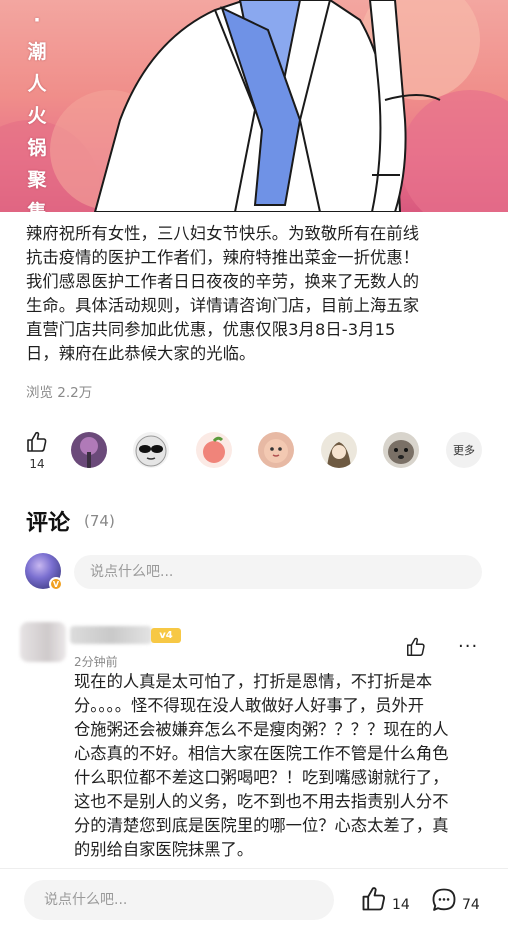  Describe the element at coordinates (214, 450) in the screenshot. I see `peach-avatar` at that location.